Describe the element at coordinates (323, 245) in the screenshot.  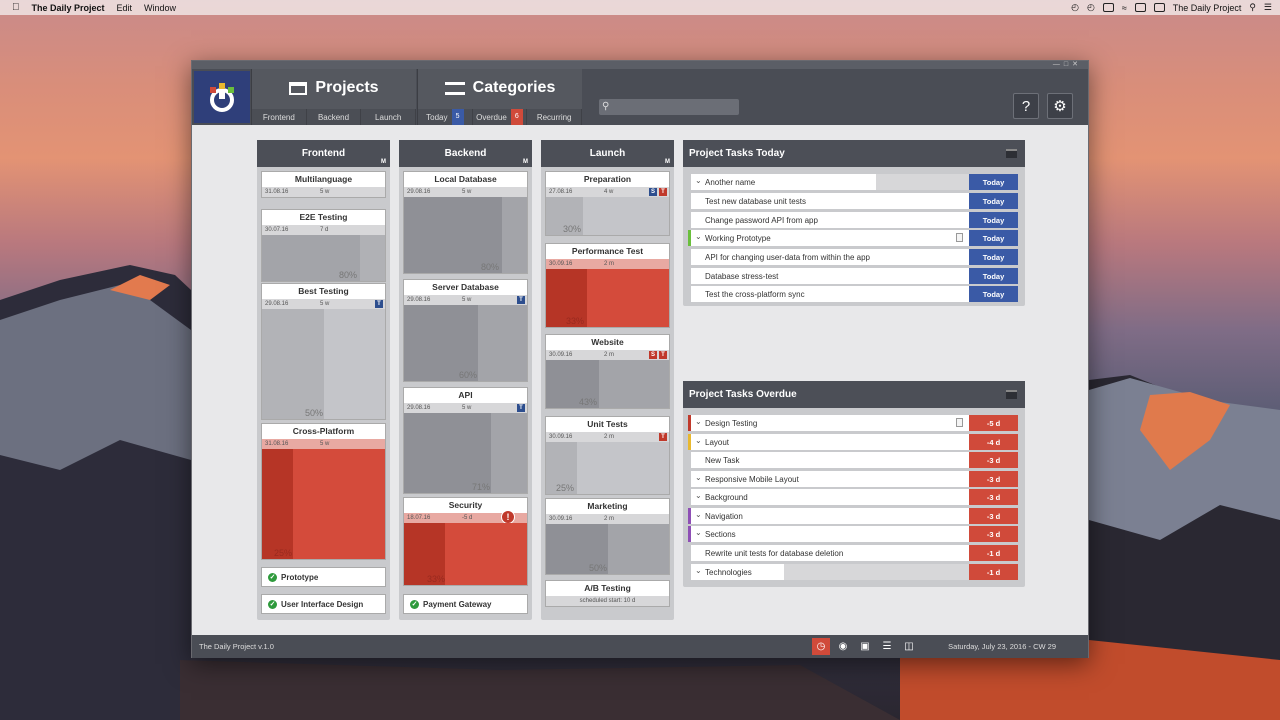
I see `project-card: E2E Testing 30.07.16 7 d 80%` at that location.